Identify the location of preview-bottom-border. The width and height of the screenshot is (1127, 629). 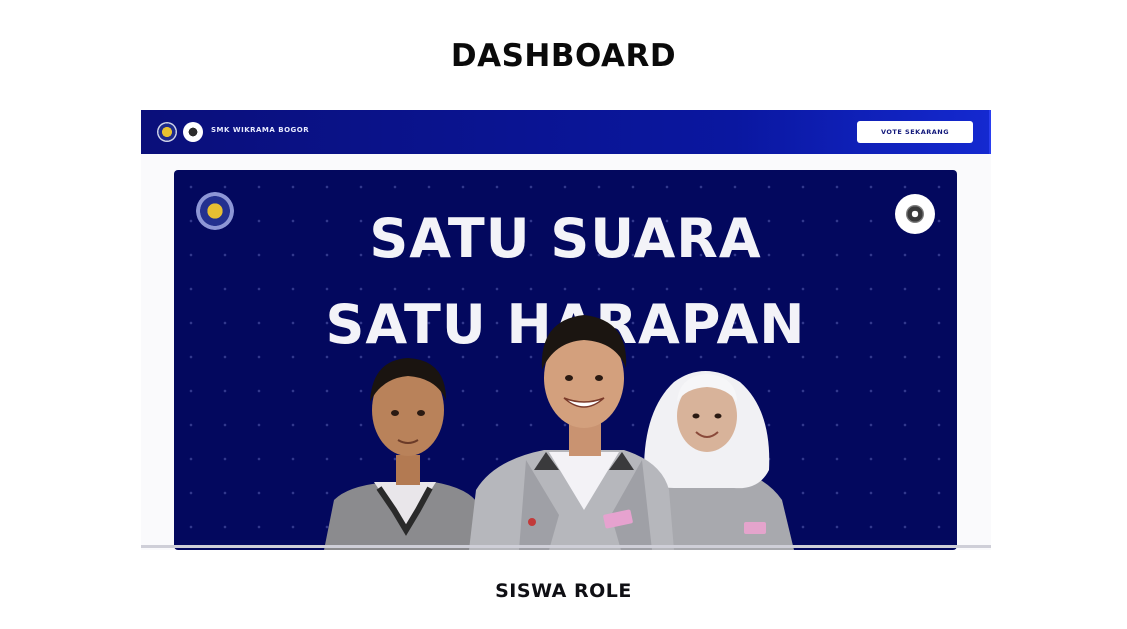
(566, 546).